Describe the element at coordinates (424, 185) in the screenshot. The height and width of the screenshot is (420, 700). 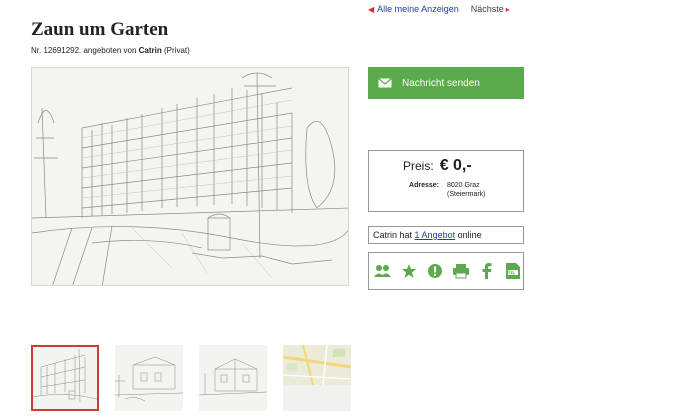
I see `address-label: Adresse:` at that location.